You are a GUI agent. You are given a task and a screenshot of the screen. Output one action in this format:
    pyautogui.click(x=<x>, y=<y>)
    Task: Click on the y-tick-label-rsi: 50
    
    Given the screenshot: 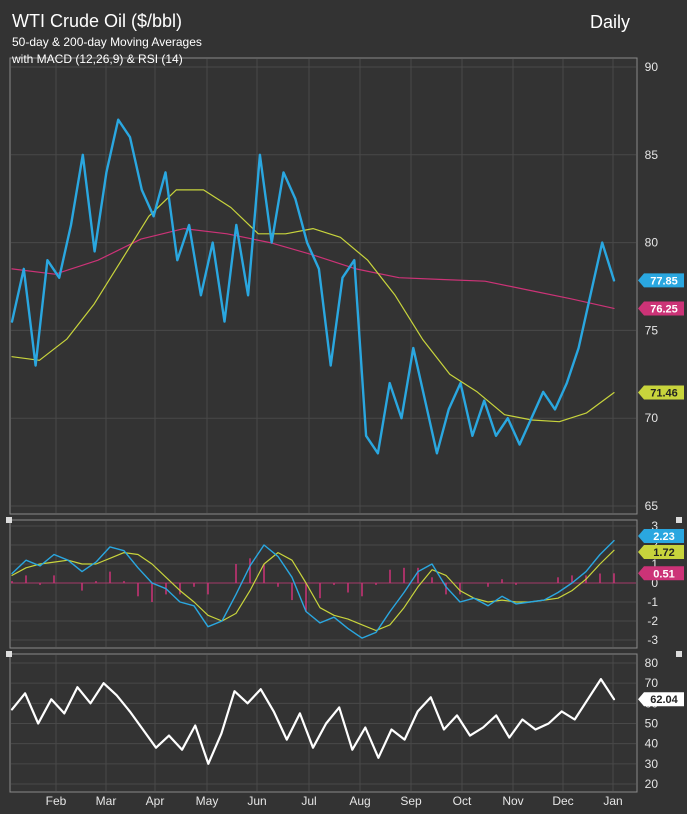 What is the action you would take?
    pyautogui.click(x=652, y=724)
    